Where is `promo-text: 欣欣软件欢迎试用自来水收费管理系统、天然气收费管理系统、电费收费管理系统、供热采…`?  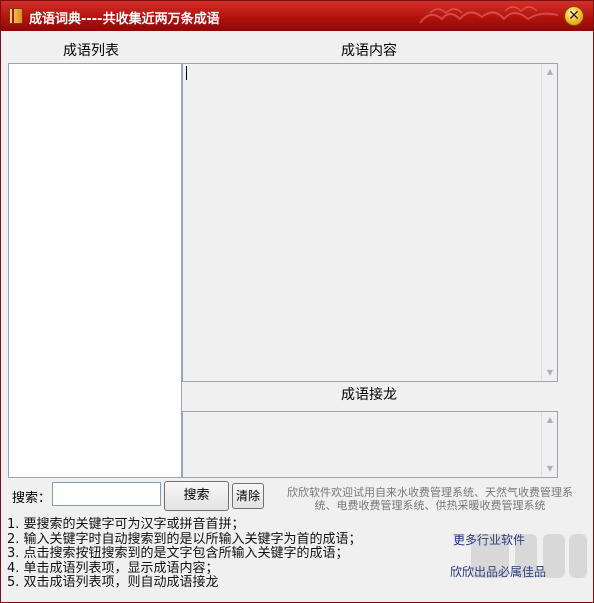 promo-text: 欣欣软件欢迎试用自来水收费管理系统、天然气收费管理系统、电费收费管理系统、供热采… is located at coordinates (430, 499).